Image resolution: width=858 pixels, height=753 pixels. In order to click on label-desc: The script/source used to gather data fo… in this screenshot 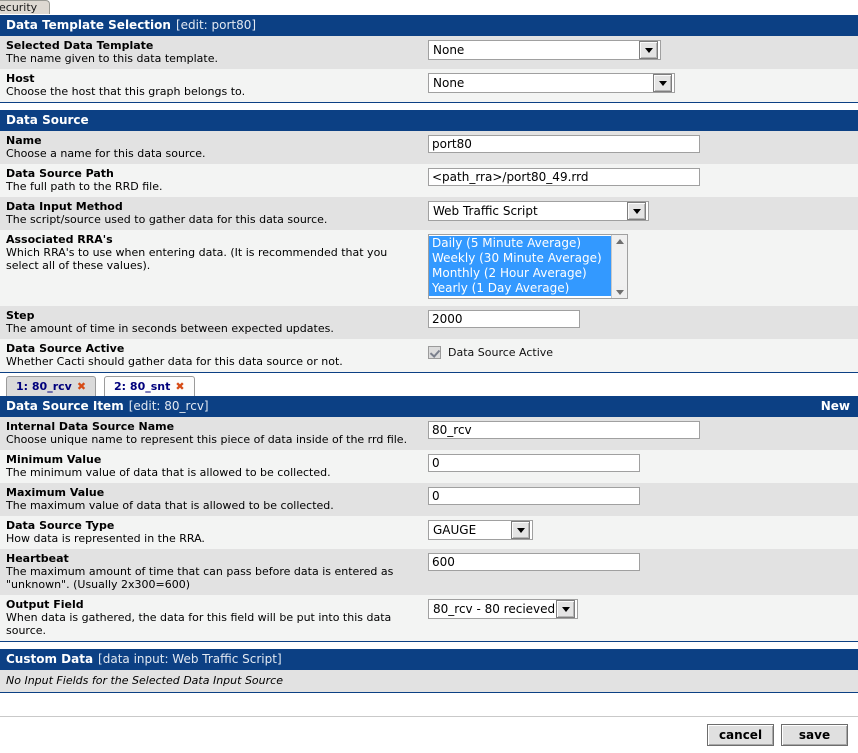, I will do `click(167, 219)`.